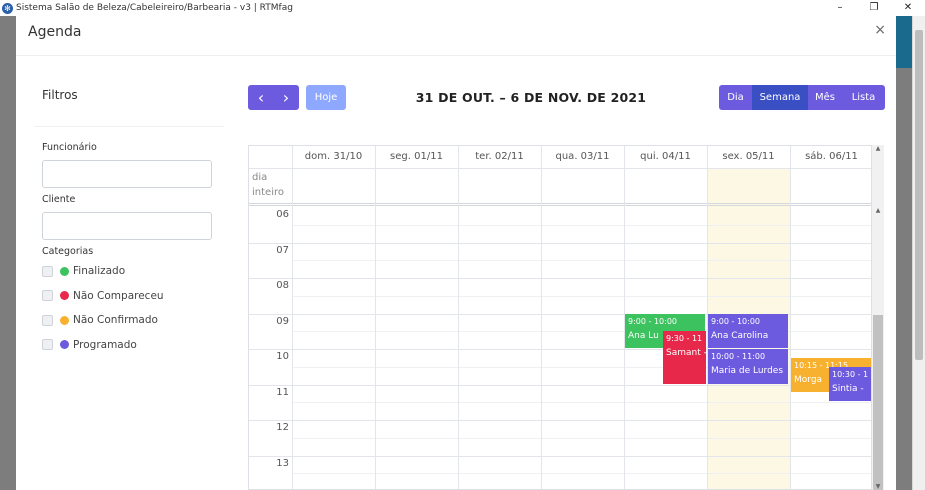  I want to click on day-header: sáb. 06/11, so click(831, 156).